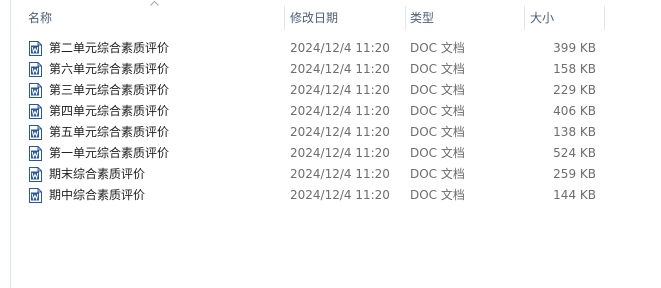 Image resolution: width=661 pixels, height=288 pixels. Describe the element at coordinates (422, 18) in the screenshot. I see `column-header-type-label: 类型` at that location.